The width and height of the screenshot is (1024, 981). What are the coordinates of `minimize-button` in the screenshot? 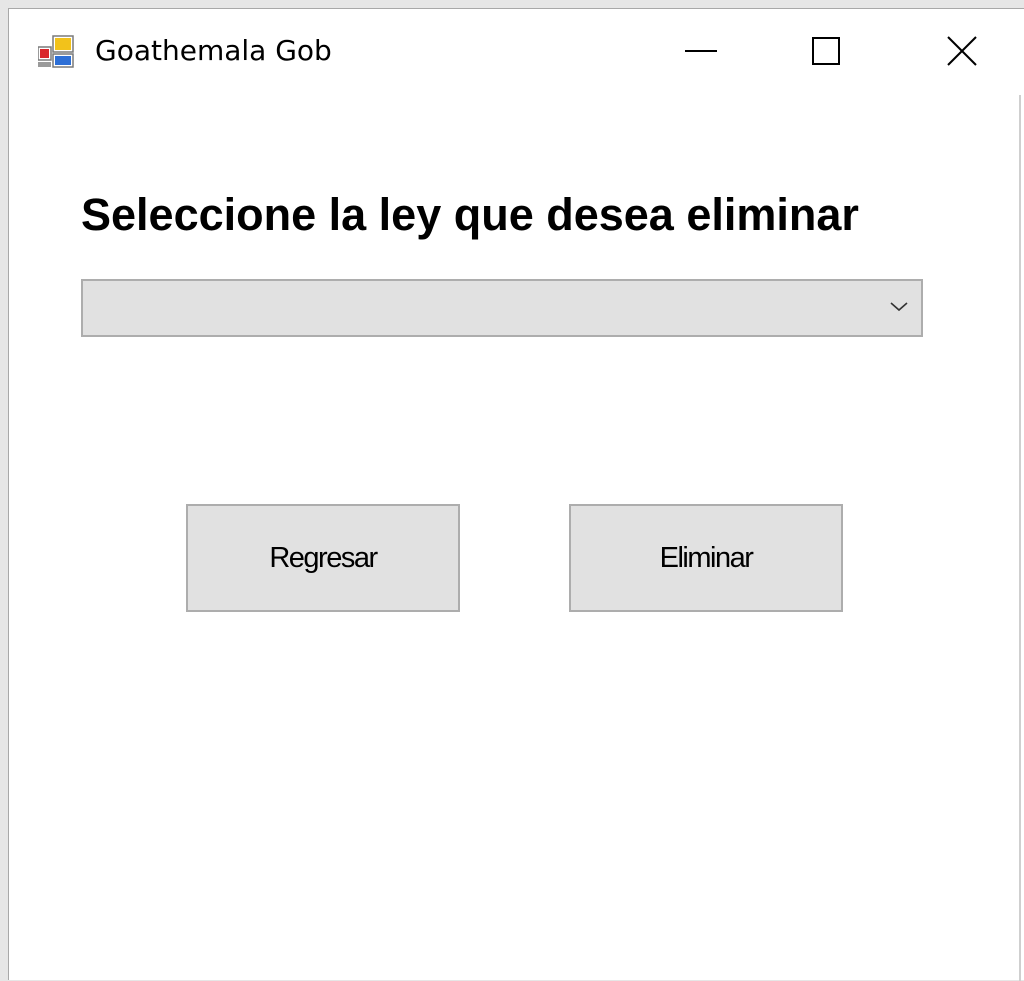 It's located at (701, 51).